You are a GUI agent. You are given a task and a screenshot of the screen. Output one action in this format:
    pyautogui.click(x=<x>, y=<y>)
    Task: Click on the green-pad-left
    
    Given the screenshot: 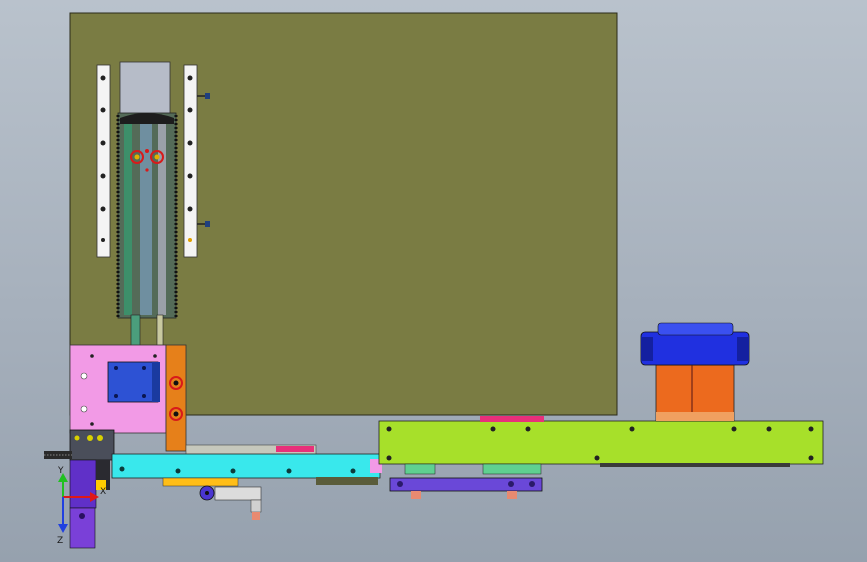 What is the action you would take?
    pyautogui.click(x=420, y=469)
    